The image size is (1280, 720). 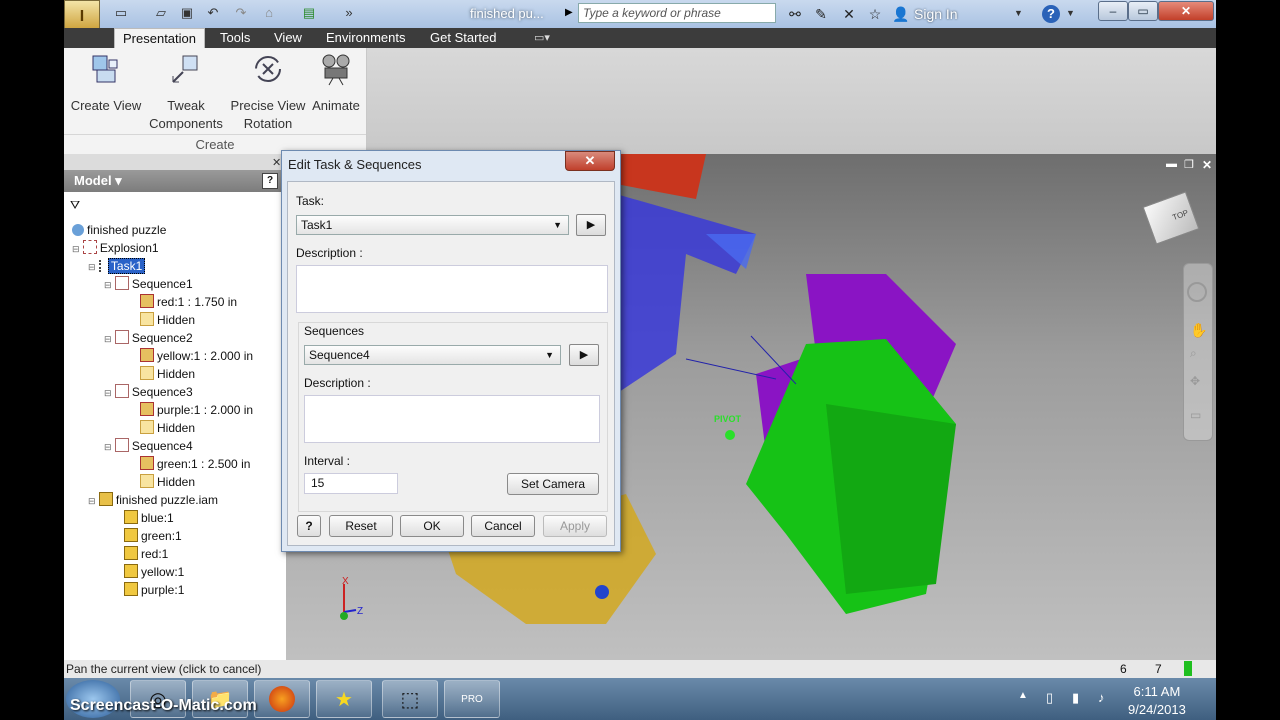 What do you see at coordinates (1070, 13) in the screenshot?
I see `help-dropdown-icon: ▼` at bounding box center [1070, 13].